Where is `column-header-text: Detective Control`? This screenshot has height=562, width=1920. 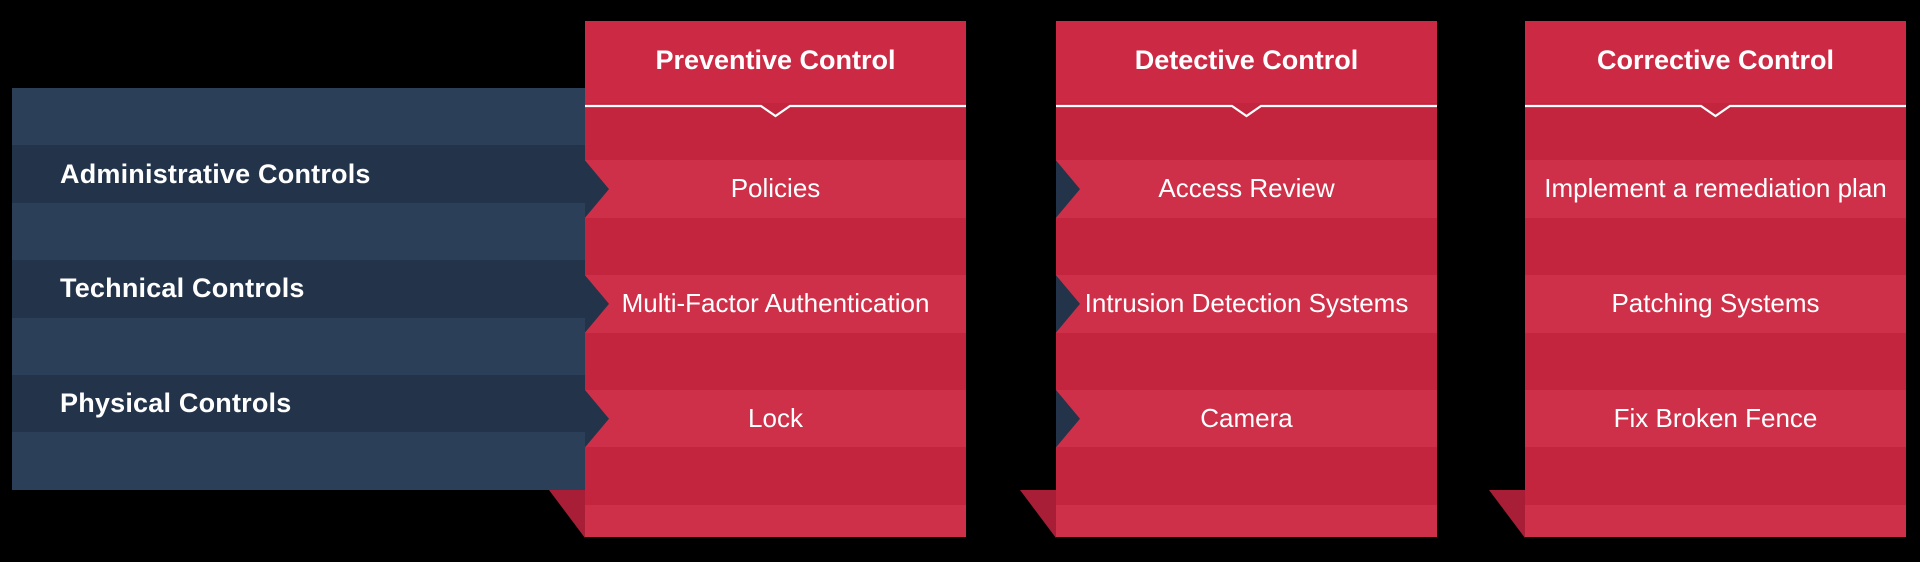
column-header-text: Detective Control is located at coordinates (1246, 59).